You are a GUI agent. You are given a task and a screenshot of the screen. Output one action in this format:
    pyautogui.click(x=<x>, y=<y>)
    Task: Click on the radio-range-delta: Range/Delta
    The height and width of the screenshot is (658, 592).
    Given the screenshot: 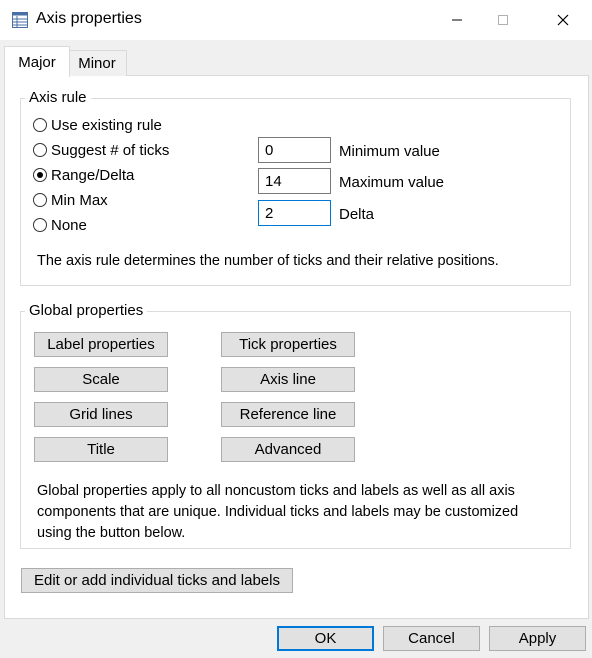 What is the action you would take?
    pyautogui.click(x=83, y=175)
    